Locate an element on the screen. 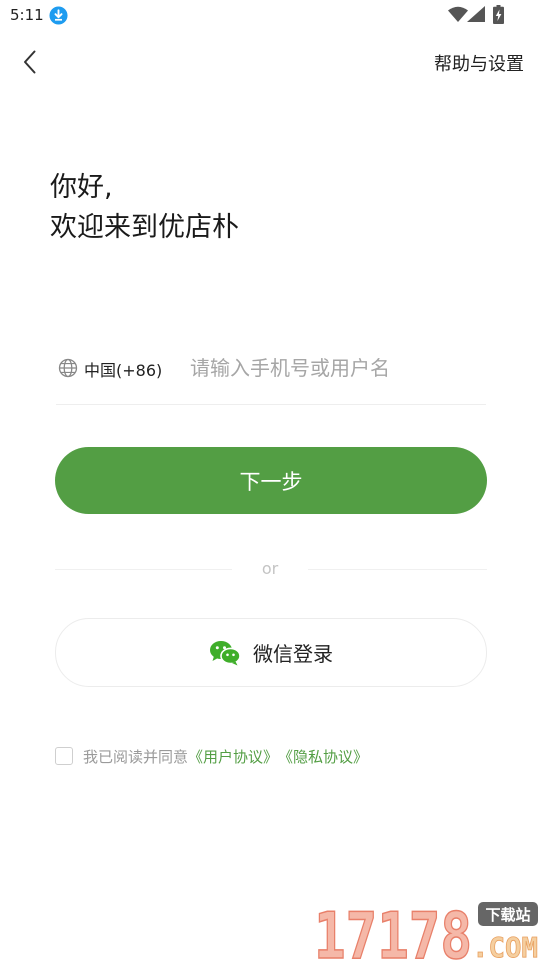 Image resolution: width=540 pixels, height=960 pixels. wifi-icon is located at coordinates (458, 14).